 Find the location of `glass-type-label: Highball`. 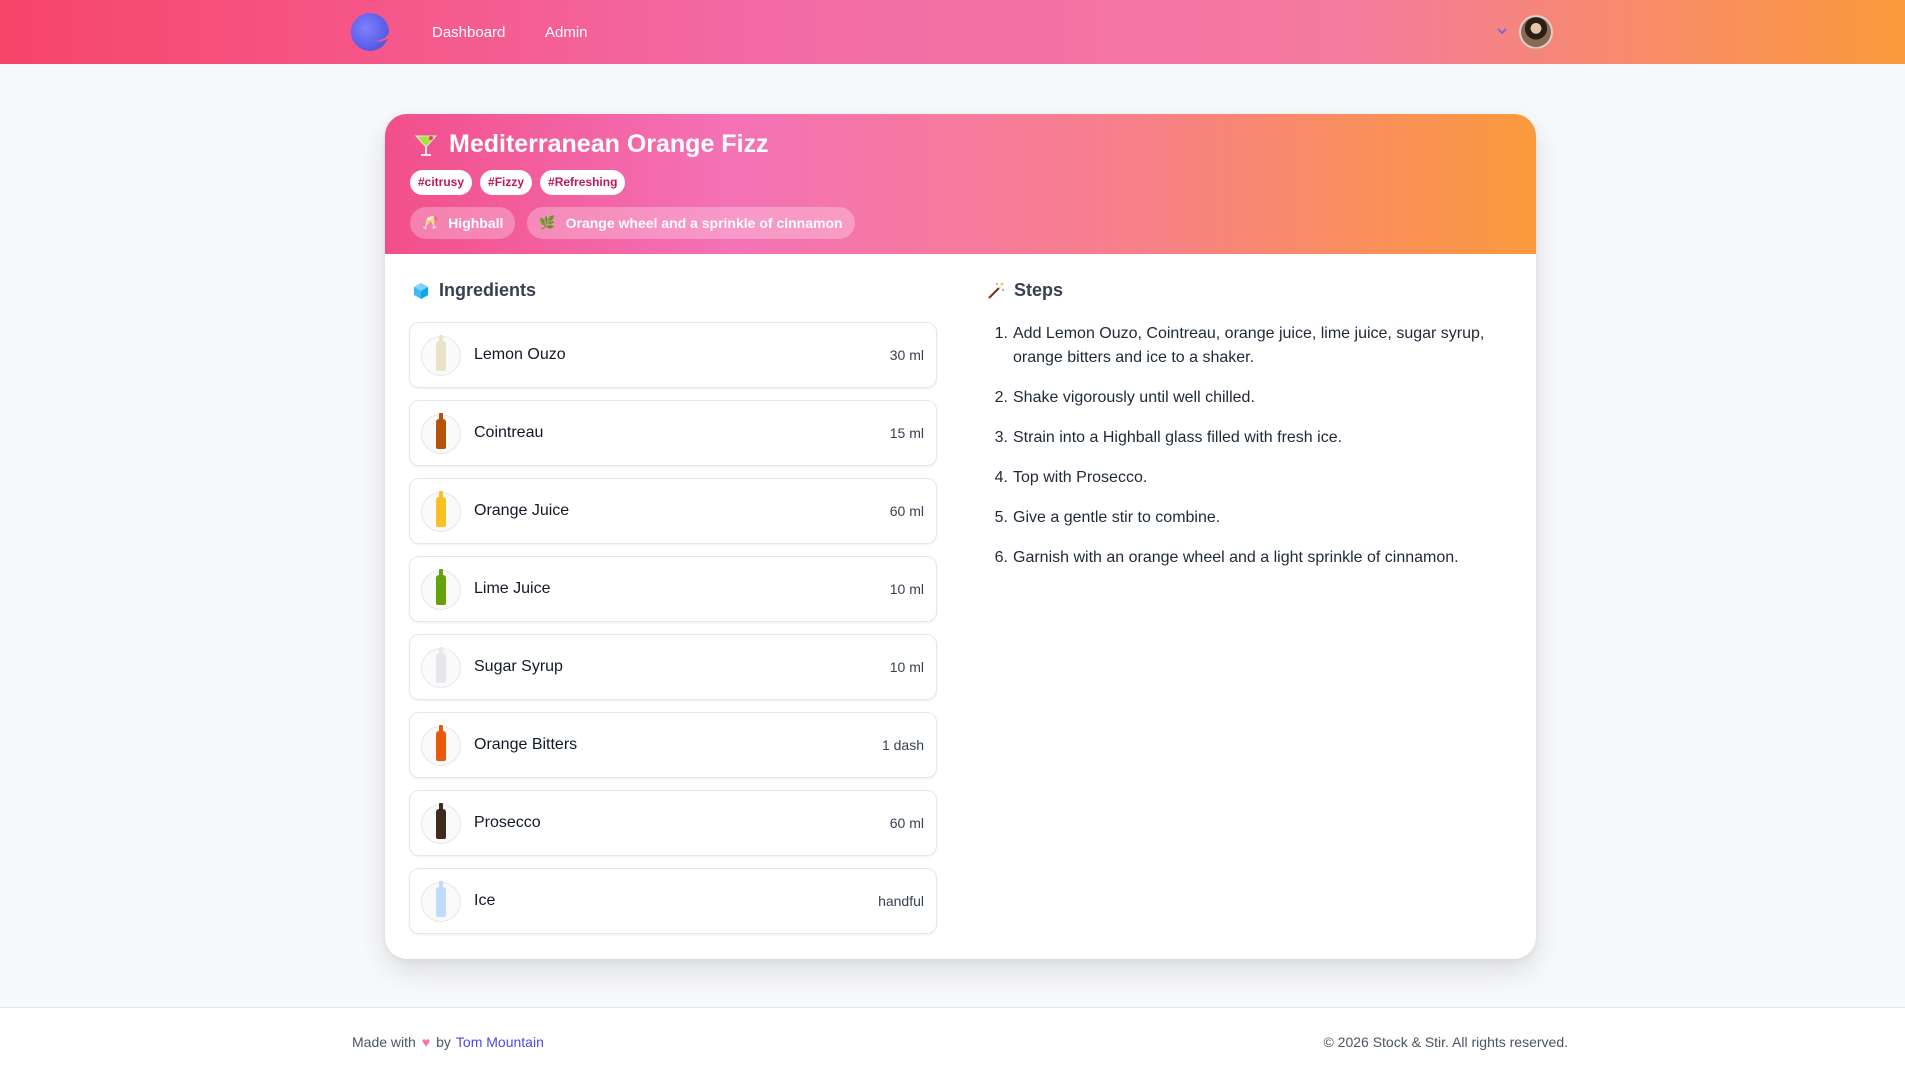

glass-type-label: Highball is located at coordinates (476, 223).